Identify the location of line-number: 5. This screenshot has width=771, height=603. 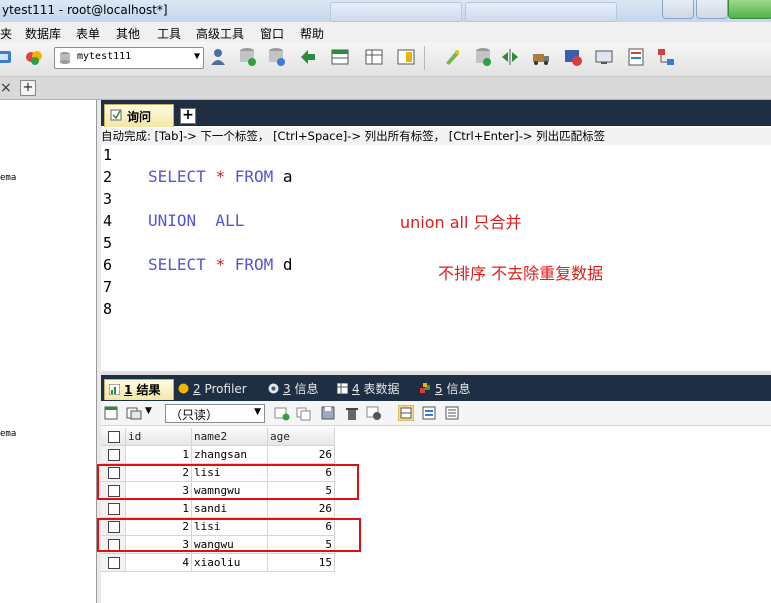
(108, 243).